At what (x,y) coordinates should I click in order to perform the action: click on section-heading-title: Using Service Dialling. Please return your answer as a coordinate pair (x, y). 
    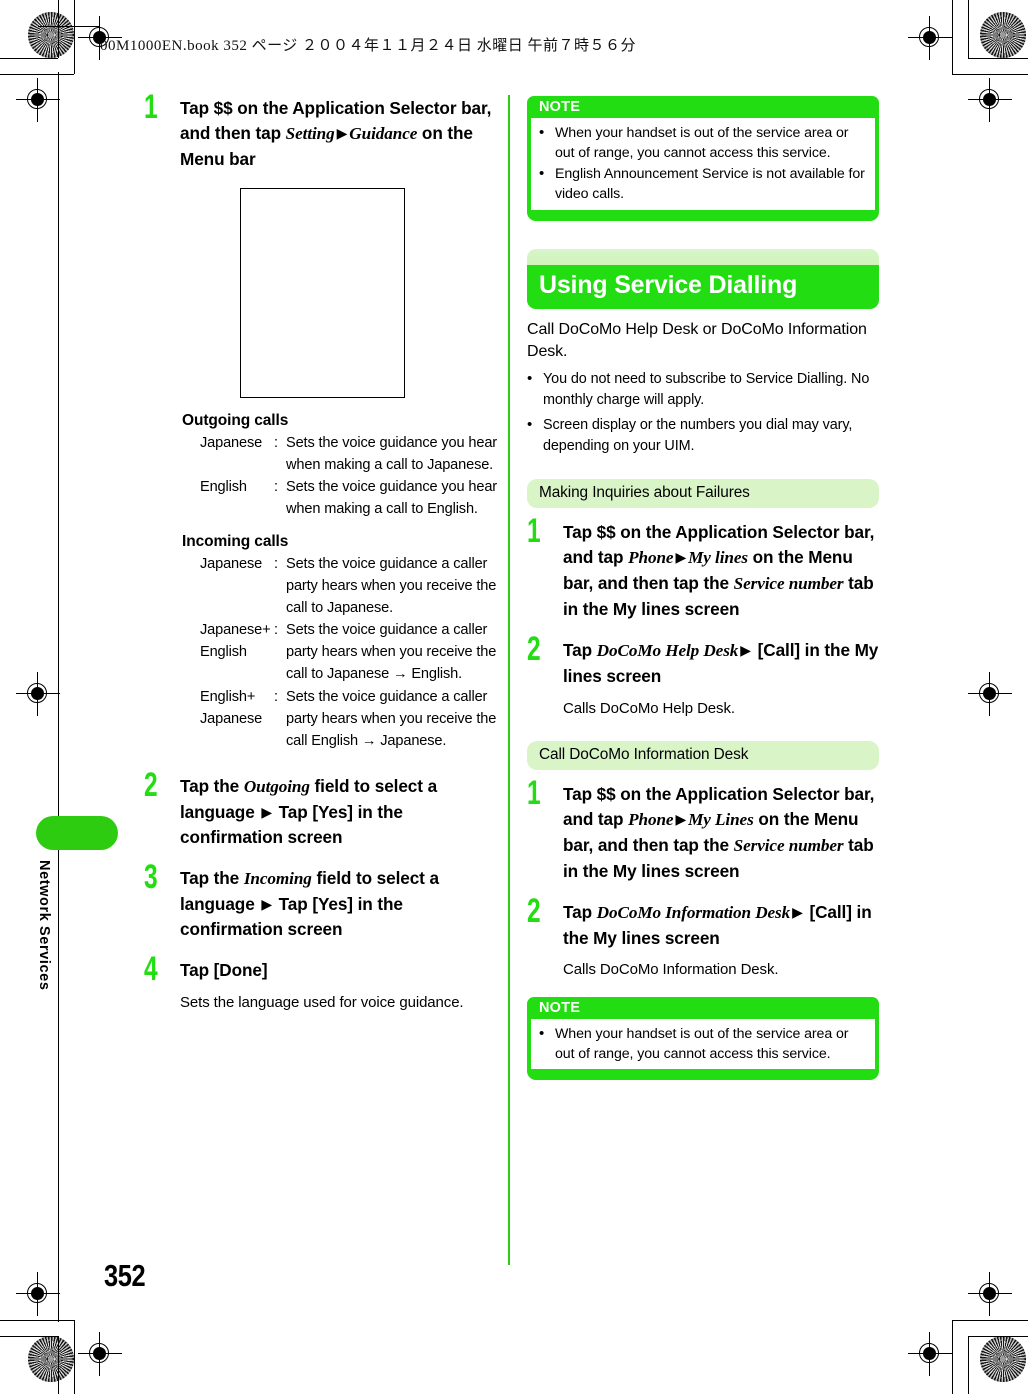
    Looking at the image, I should click on (703, 286).